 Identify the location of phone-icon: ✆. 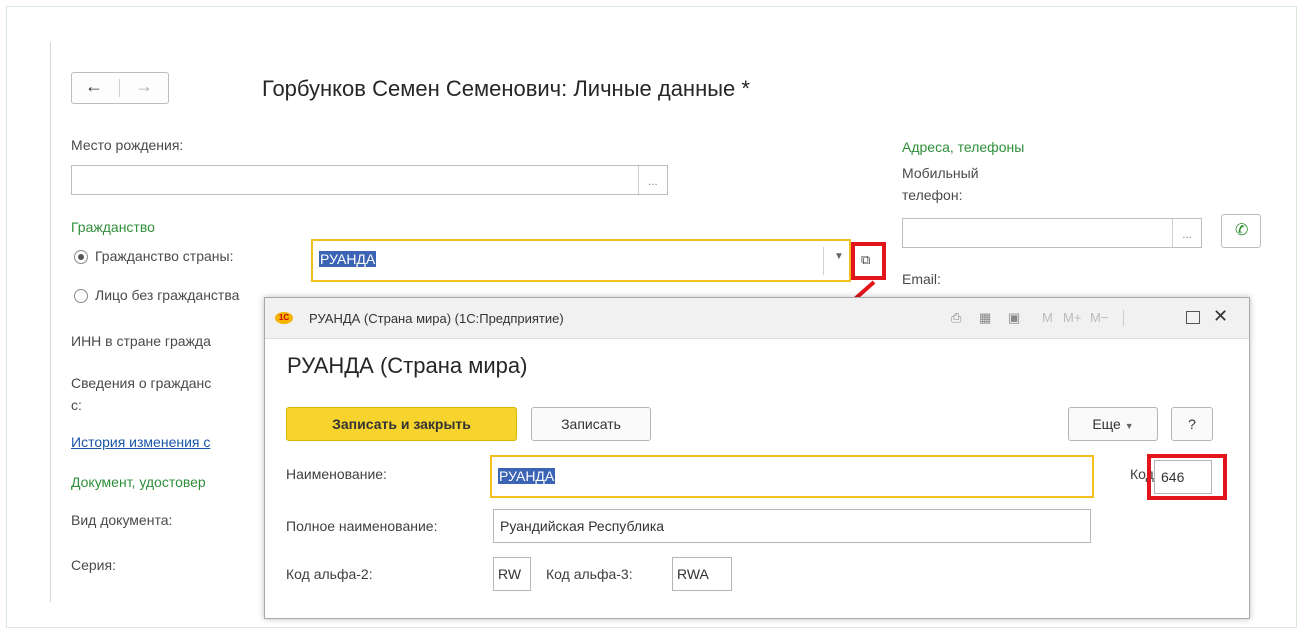
(1242, 230).